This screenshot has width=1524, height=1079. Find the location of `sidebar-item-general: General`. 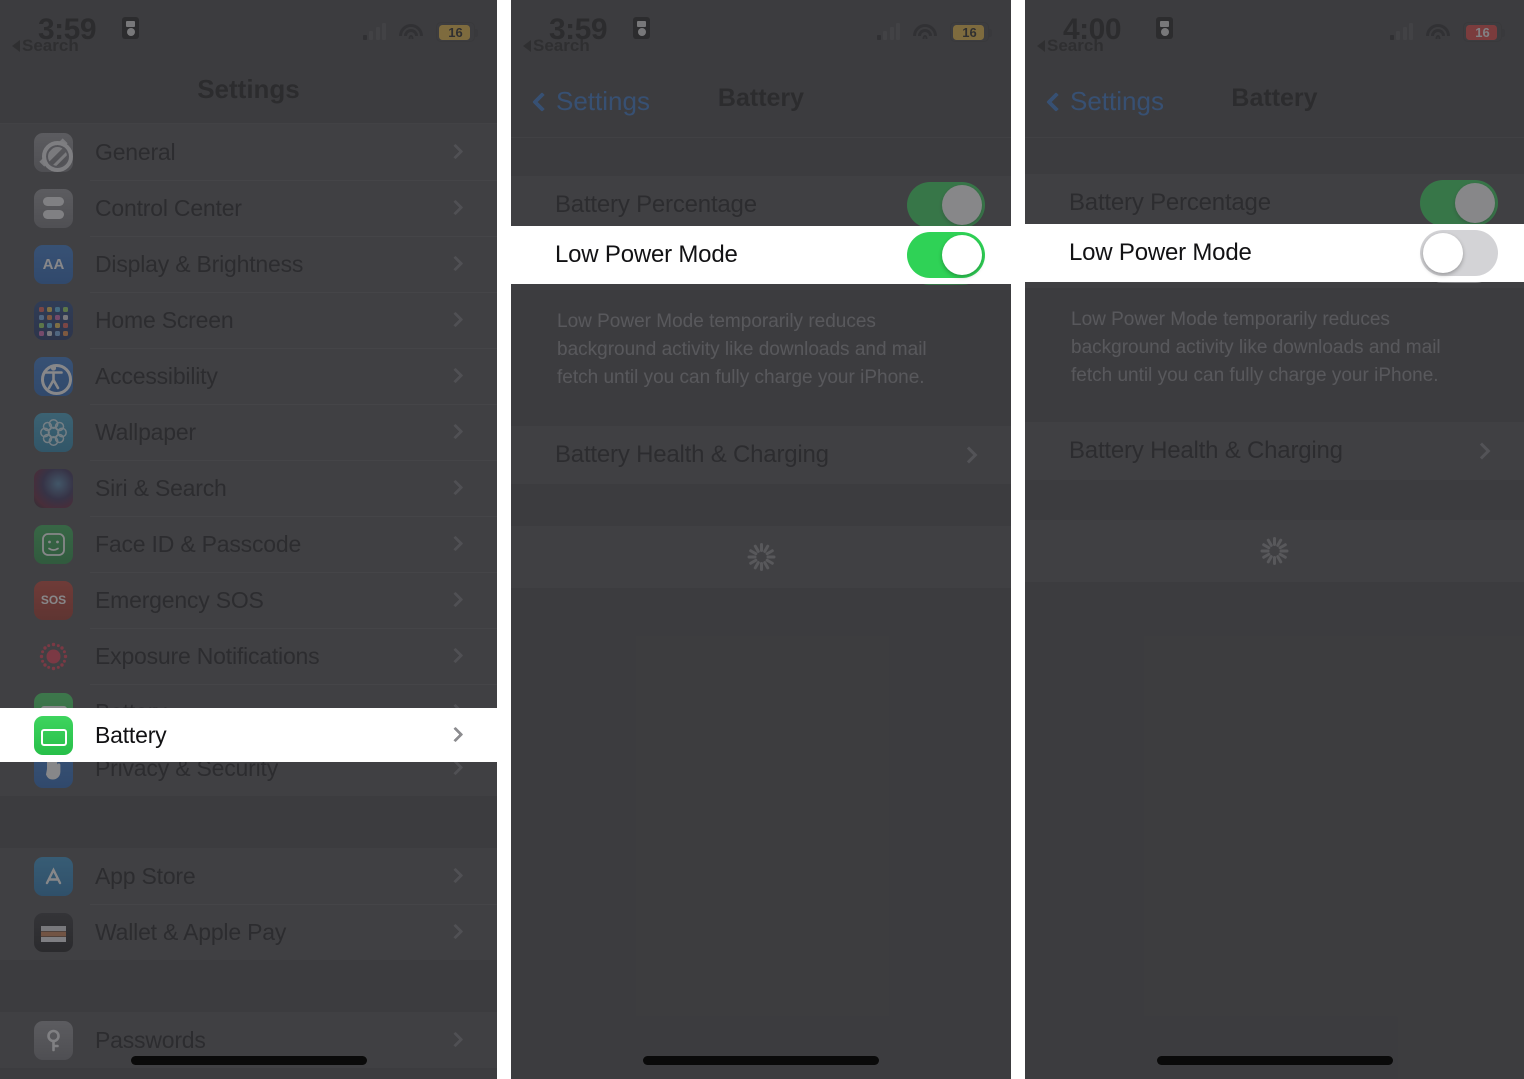

sidebar-item-general: General is located at coordinates (248, 152).